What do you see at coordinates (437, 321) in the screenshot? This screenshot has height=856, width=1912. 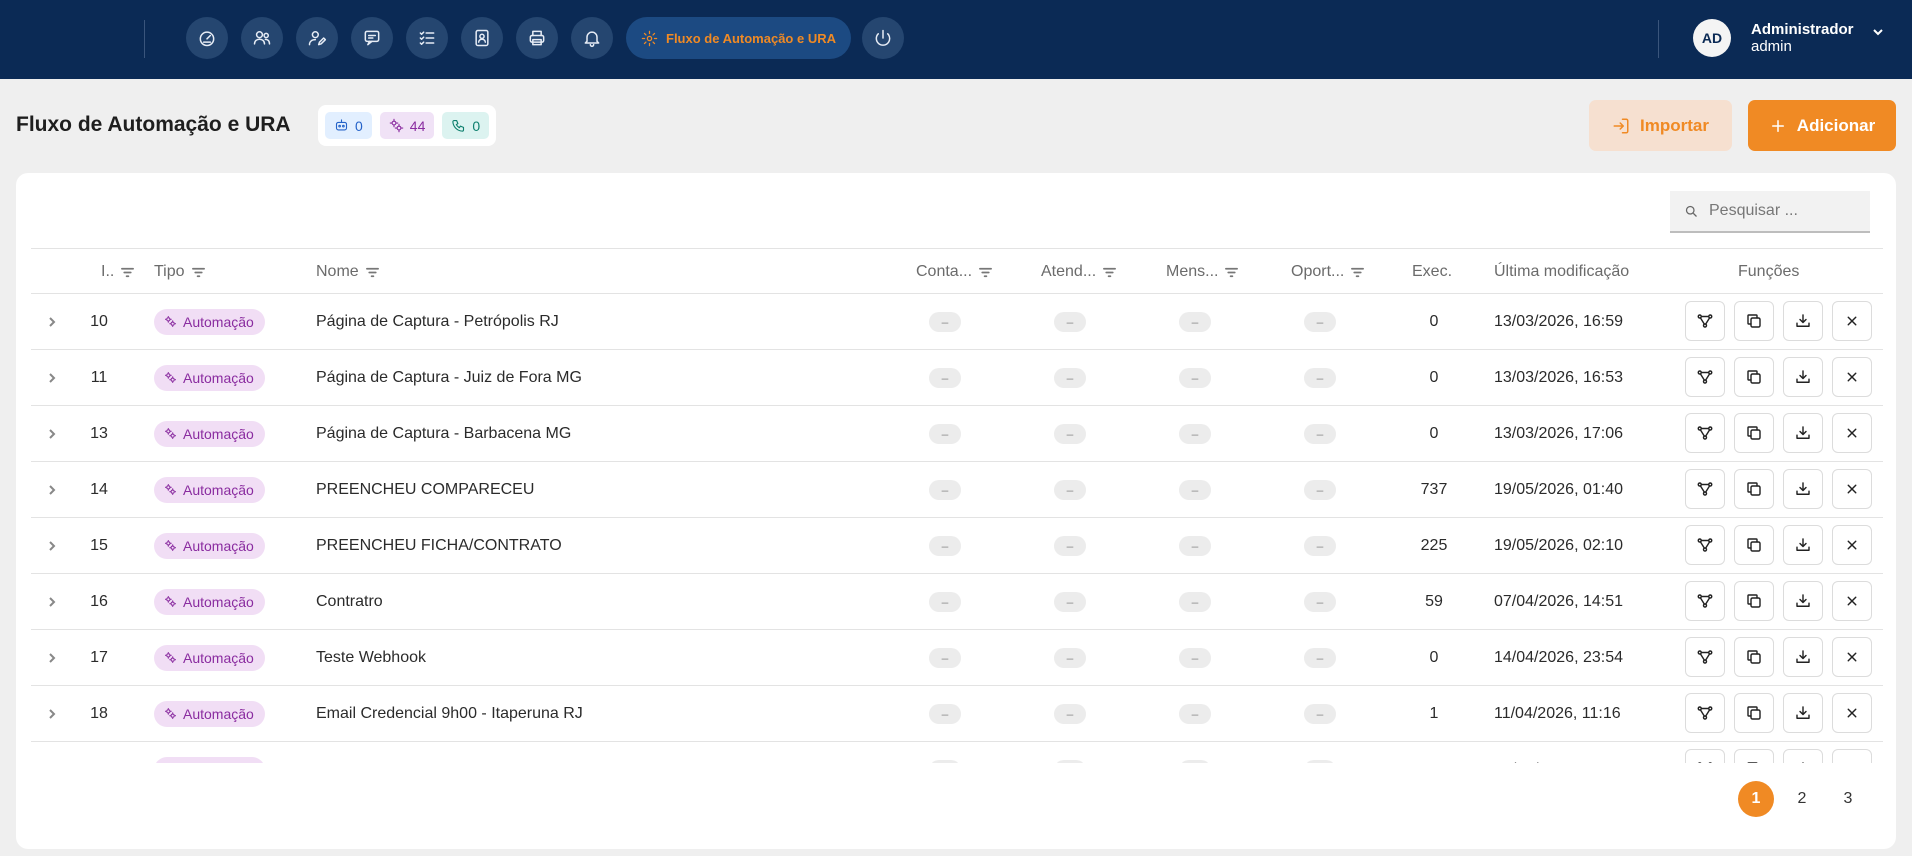 I see `row-name: Página de Captura - Petrópolis RJ` at bounding box center [437, 321].